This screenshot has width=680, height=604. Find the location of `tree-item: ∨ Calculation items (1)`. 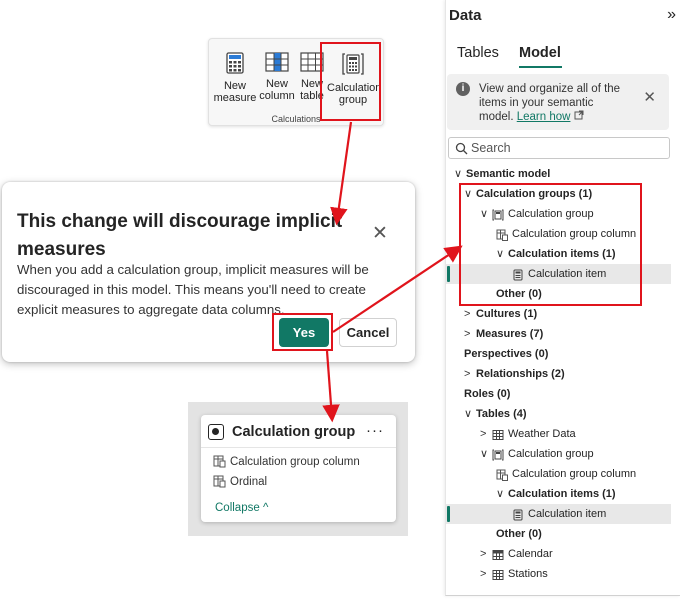

tree-item: ∨ Calculation items (1) is located at coordinates (558, 494).